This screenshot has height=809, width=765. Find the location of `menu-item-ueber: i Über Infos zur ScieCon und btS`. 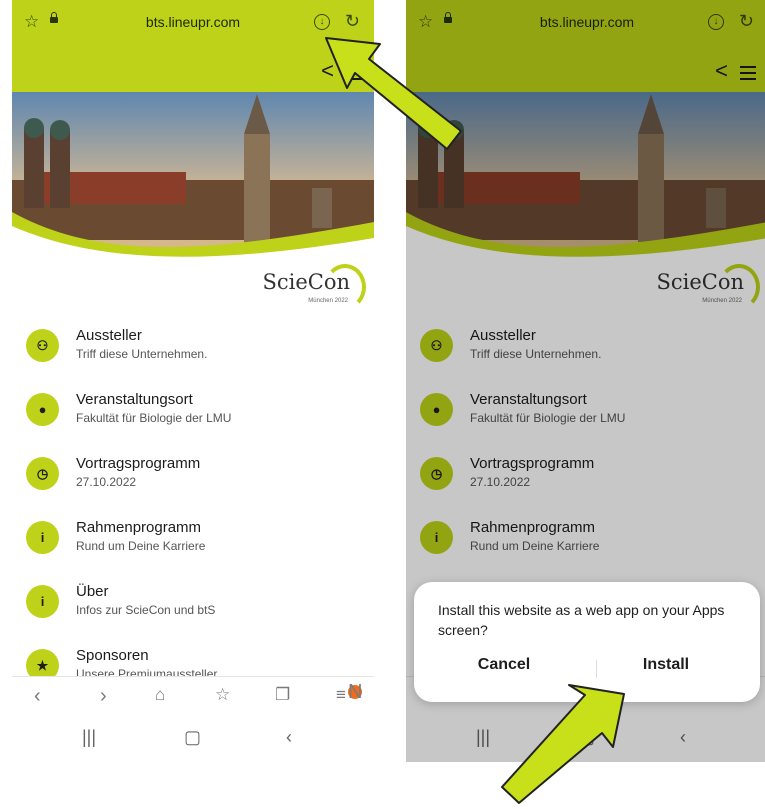

menu-item-ueber: i Über Infos zur ScieCon und btS is located at coordinates (193, 604).